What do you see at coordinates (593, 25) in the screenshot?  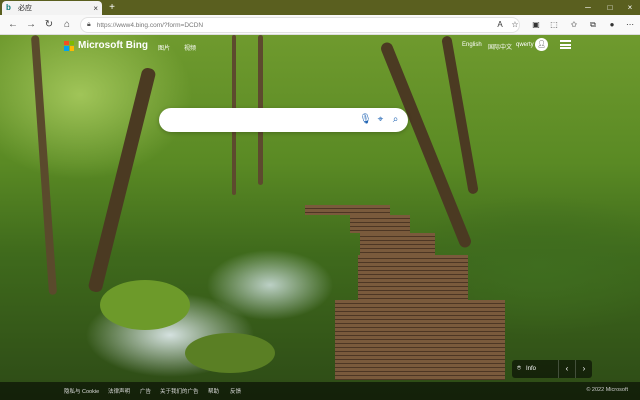 I see `collections-icon: ⧉` at bounding box center [593, 25].